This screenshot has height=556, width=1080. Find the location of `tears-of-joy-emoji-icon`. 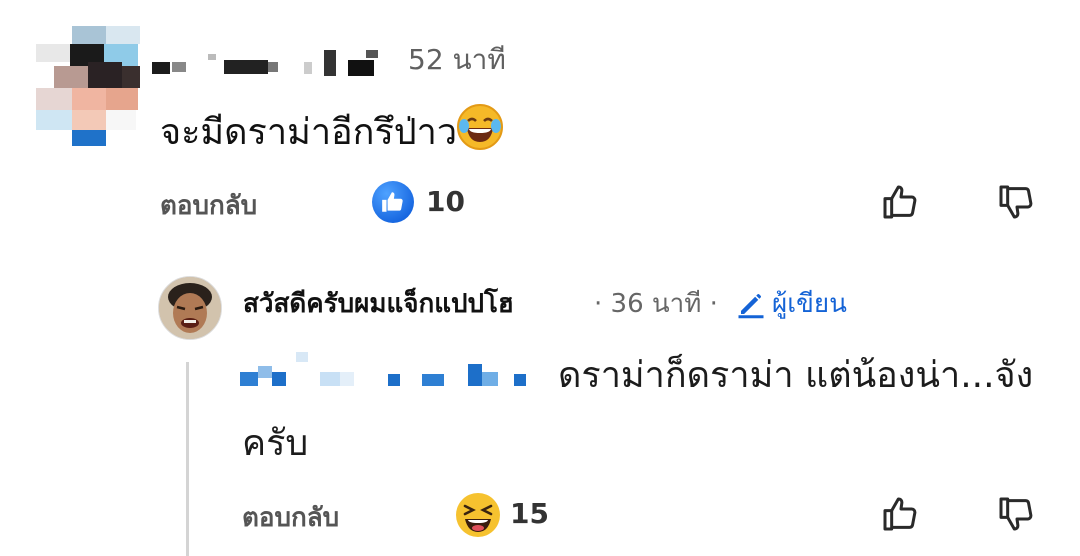

tears-of-joy-emoji-icon is located at coordinates (480, 127).